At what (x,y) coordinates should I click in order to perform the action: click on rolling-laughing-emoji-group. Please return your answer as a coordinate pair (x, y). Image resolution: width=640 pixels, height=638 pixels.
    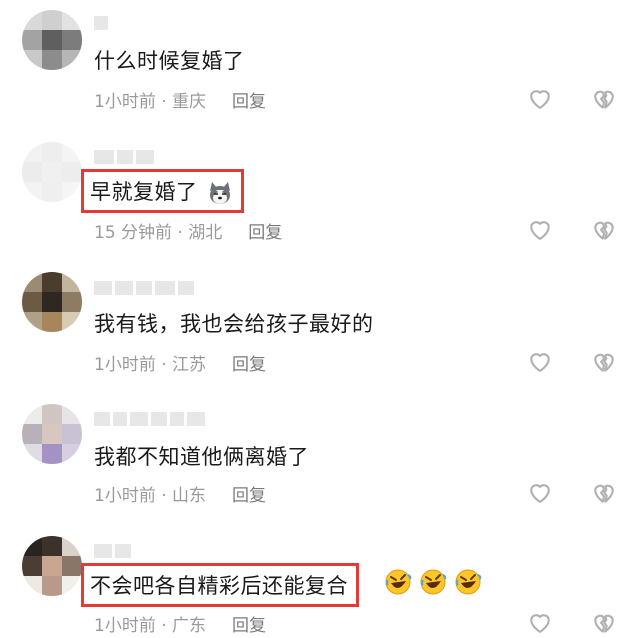
    Looking at the image, I should click on (432, 582).